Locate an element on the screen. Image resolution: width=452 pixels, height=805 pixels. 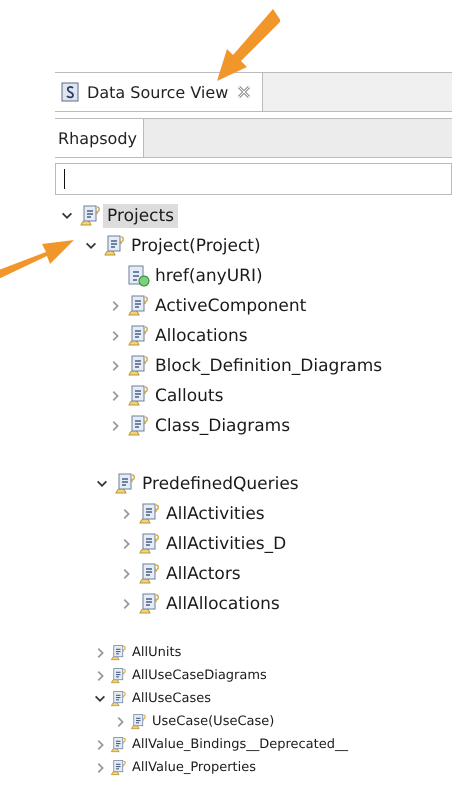
source-tab: Rhapsody is located at coordinates (99, 138).